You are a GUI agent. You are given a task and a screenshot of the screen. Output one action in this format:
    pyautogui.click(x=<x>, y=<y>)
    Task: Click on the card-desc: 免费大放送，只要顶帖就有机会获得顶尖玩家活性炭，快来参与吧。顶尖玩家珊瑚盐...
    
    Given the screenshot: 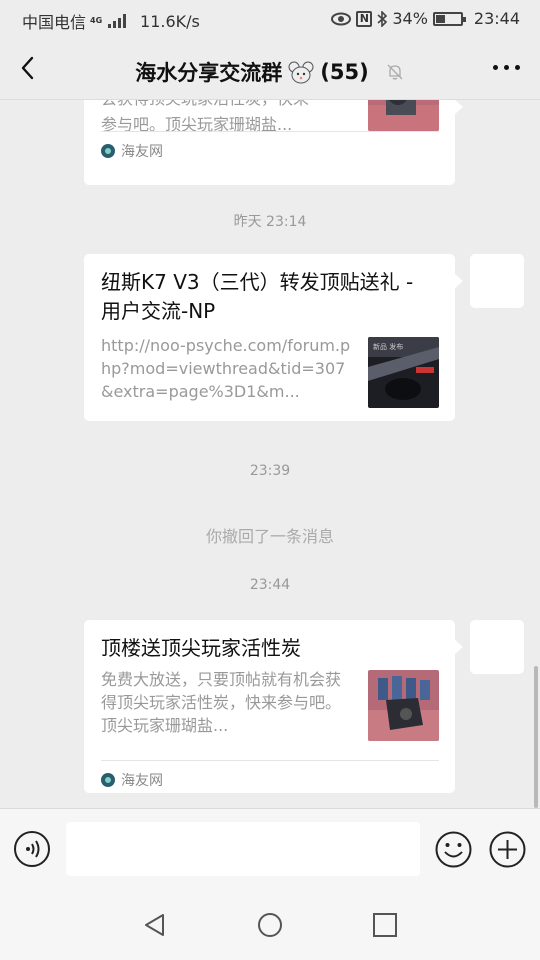 What is the action you would take?
    pyautogui.click(x=221, y=702)
    